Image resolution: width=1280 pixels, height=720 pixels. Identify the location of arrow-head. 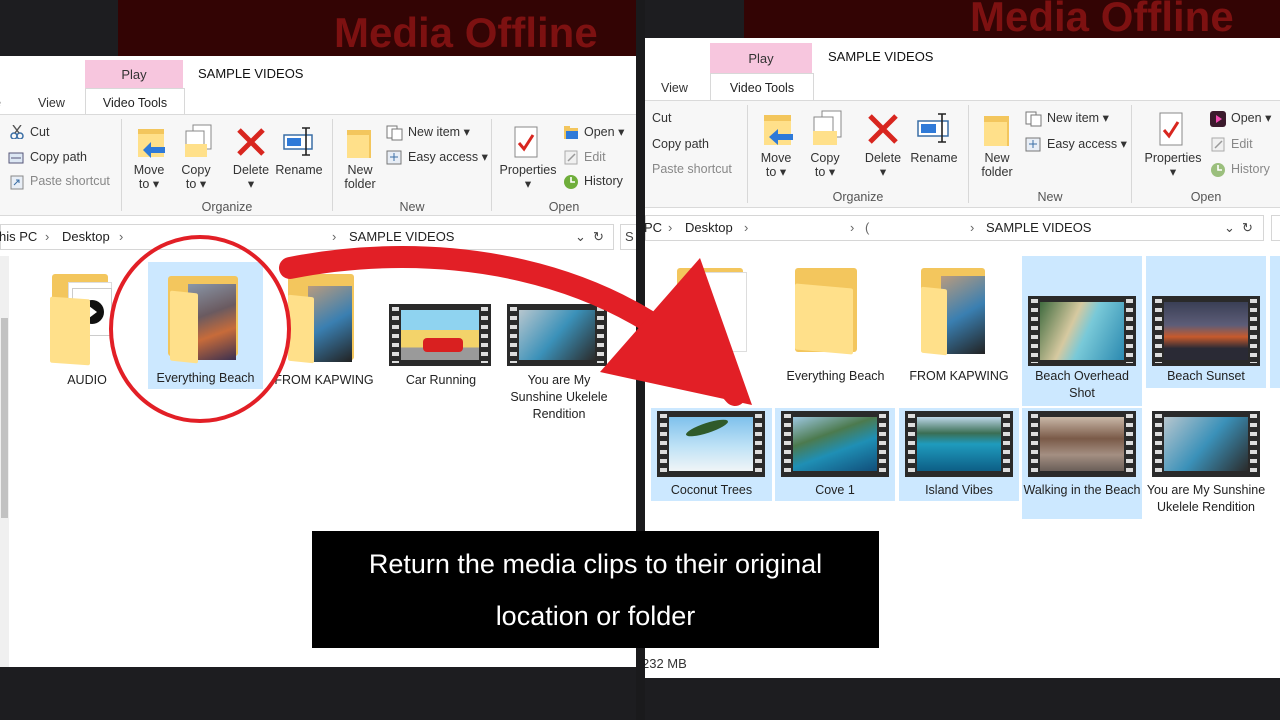
(676, 331).